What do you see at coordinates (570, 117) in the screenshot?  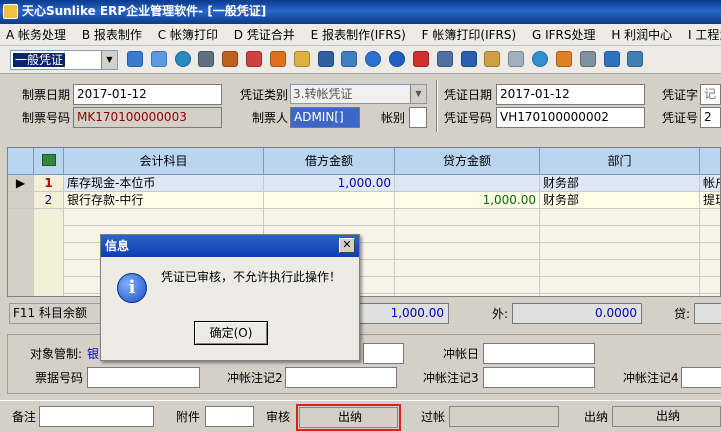 I see `voucher-number-field: VH170100000002` at bounding box center [570, 117].